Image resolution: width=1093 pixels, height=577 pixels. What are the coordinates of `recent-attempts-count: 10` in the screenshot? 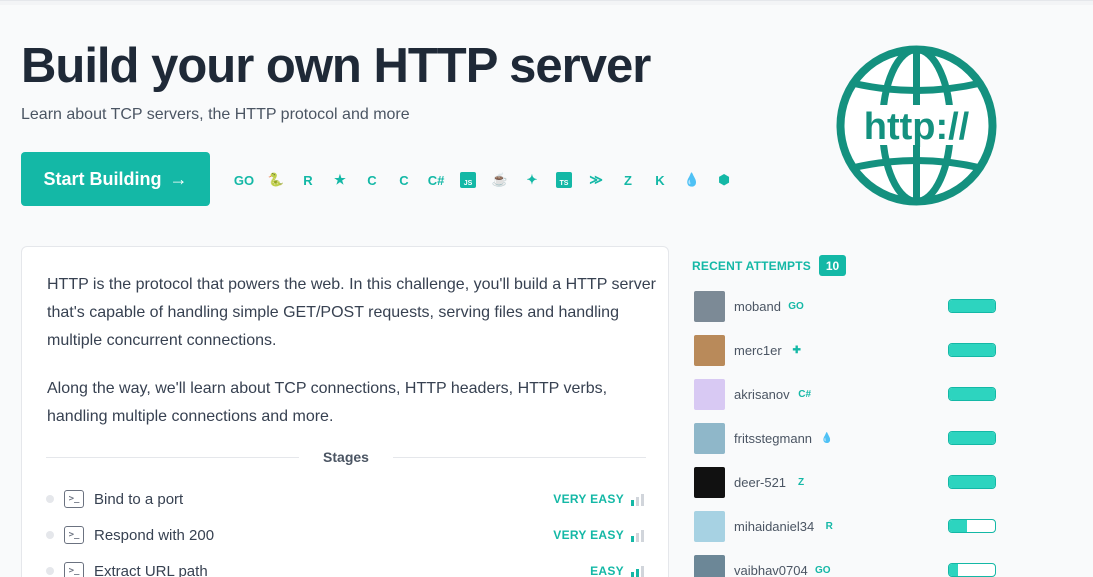 It's located at (832, 265).